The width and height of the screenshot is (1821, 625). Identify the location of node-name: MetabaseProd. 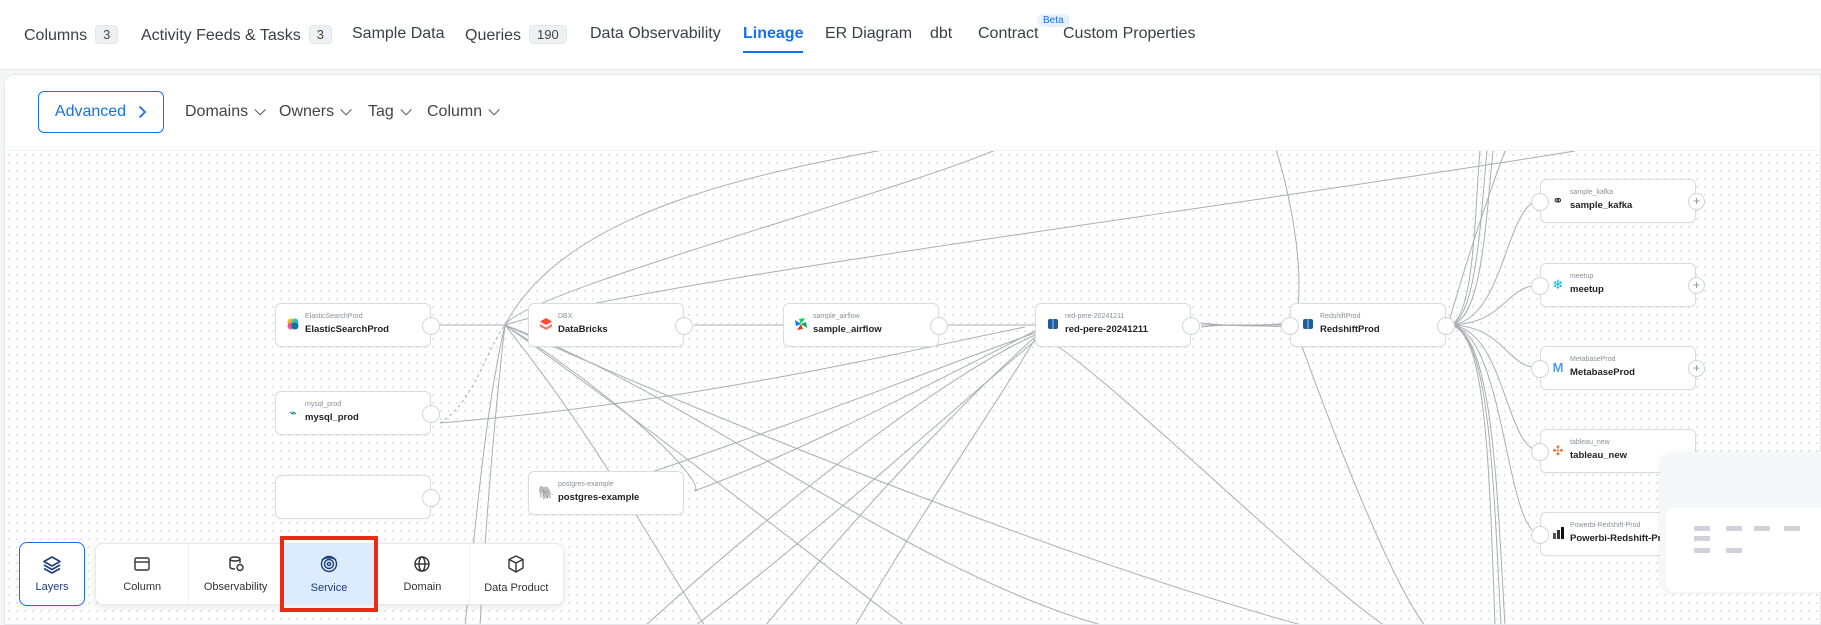
(1602, 372).